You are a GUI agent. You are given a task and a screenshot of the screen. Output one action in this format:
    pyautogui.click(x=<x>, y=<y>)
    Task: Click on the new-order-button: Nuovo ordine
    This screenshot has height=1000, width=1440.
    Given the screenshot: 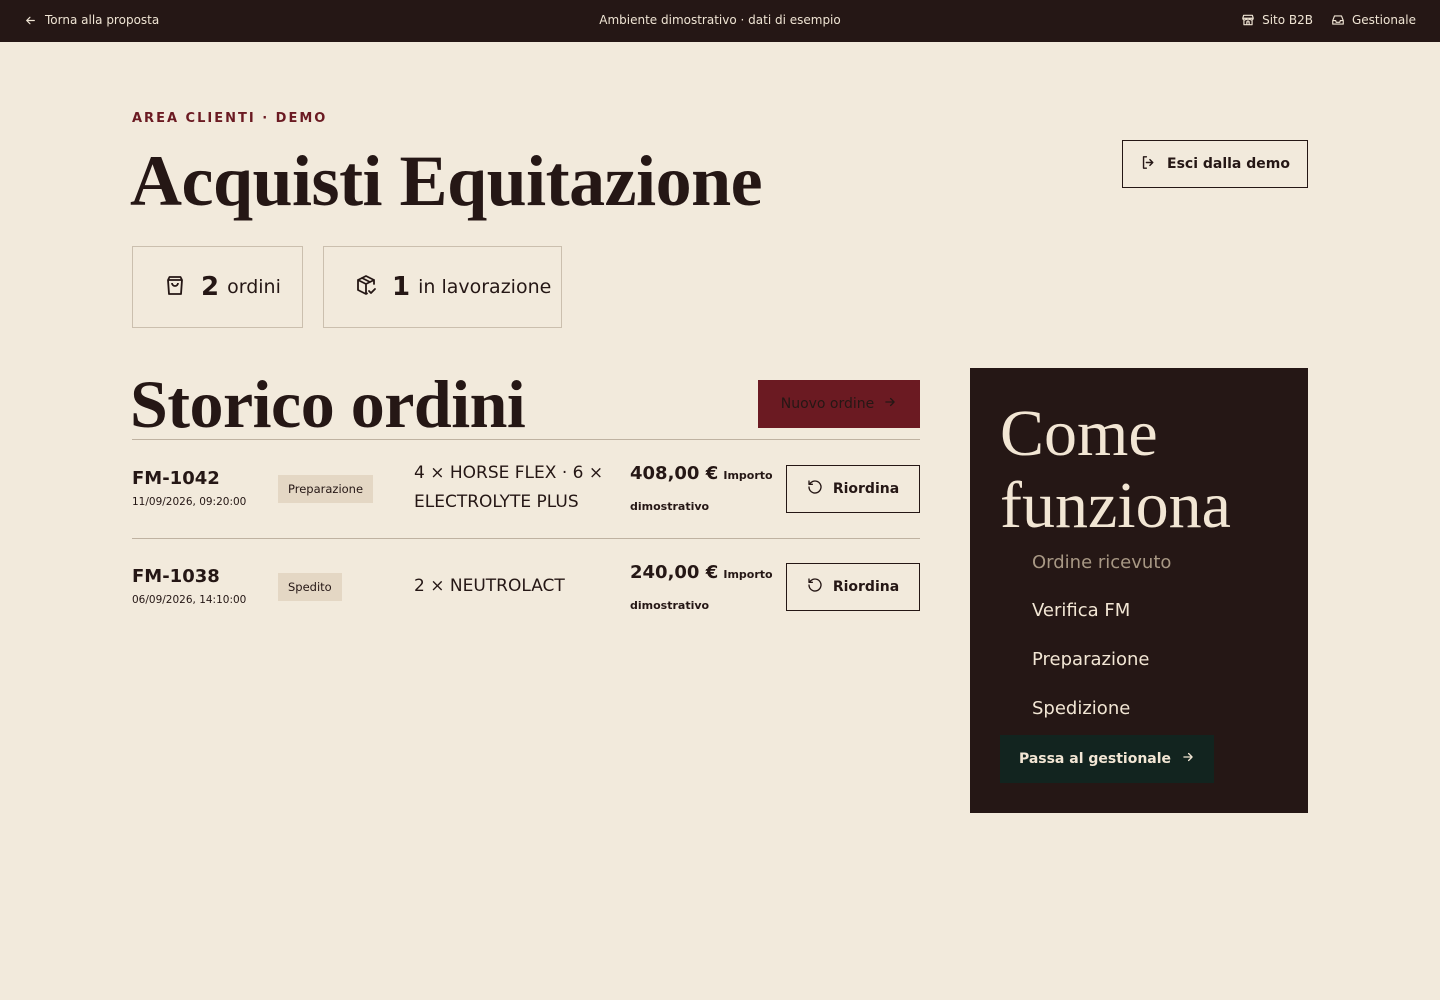 What is the action you would take?
    pyautogui.click(x=839, y=404)
    